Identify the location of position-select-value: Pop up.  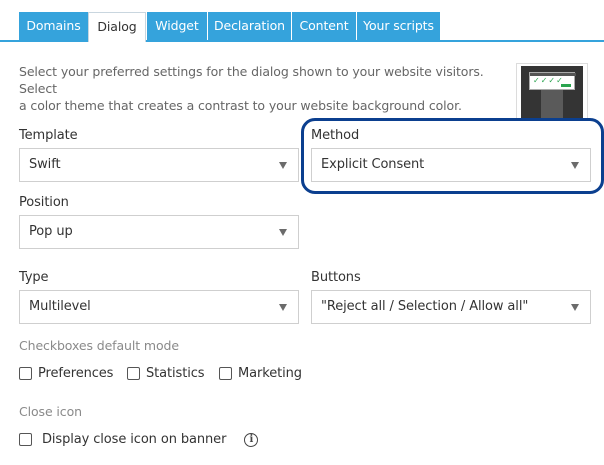
(51, 231).